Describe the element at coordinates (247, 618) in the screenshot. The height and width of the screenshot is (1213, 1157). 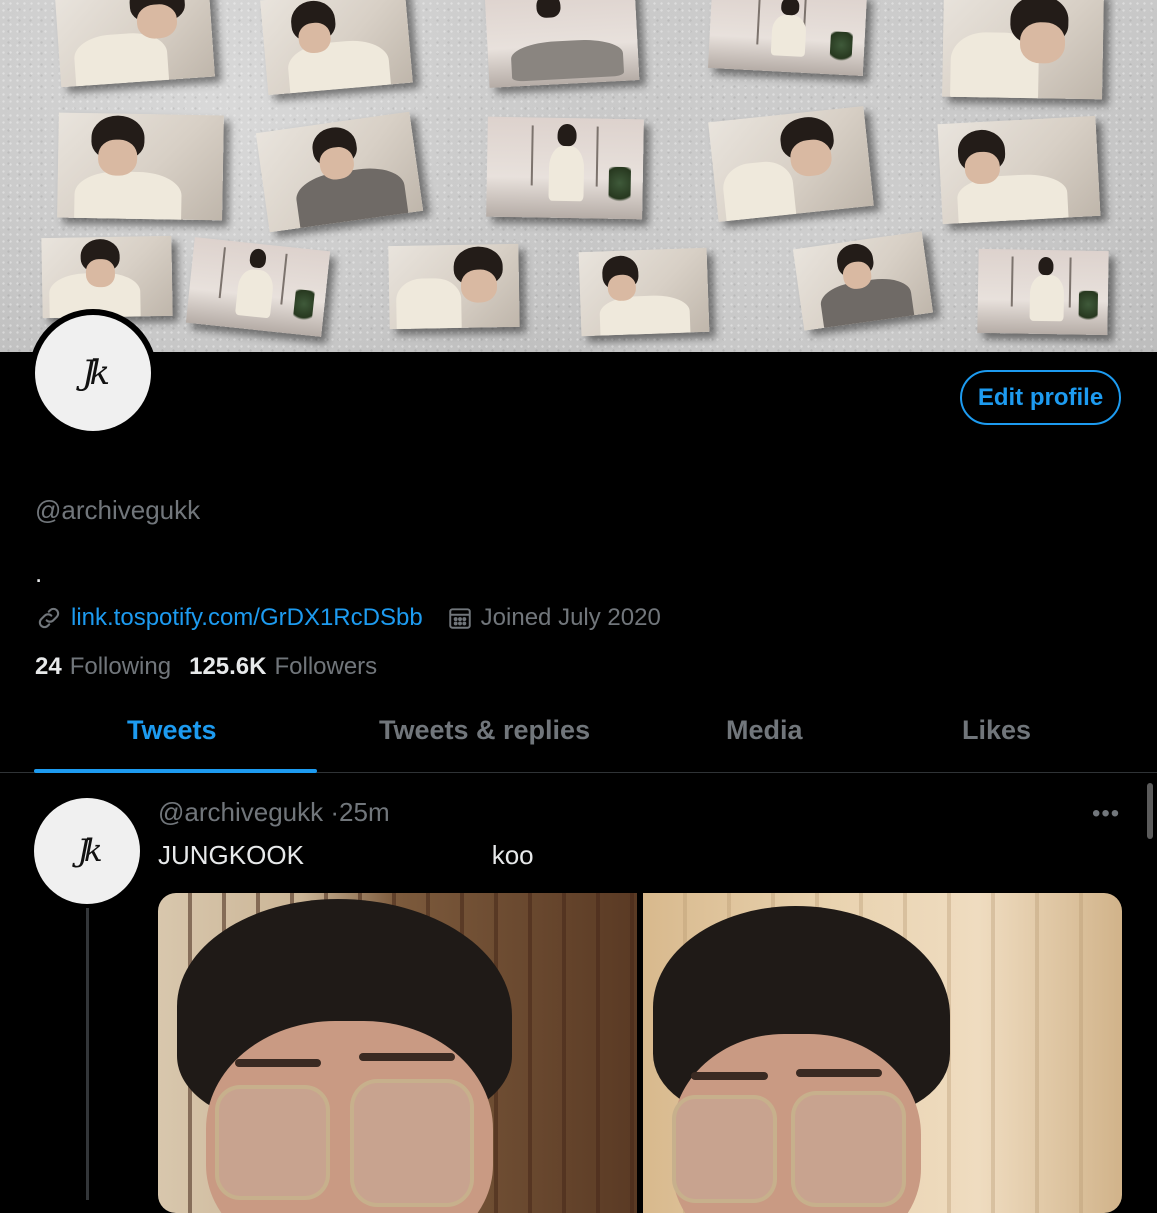
I see `profile-link: link.tospotify.com/GrDX1RcDSbb` at that location.